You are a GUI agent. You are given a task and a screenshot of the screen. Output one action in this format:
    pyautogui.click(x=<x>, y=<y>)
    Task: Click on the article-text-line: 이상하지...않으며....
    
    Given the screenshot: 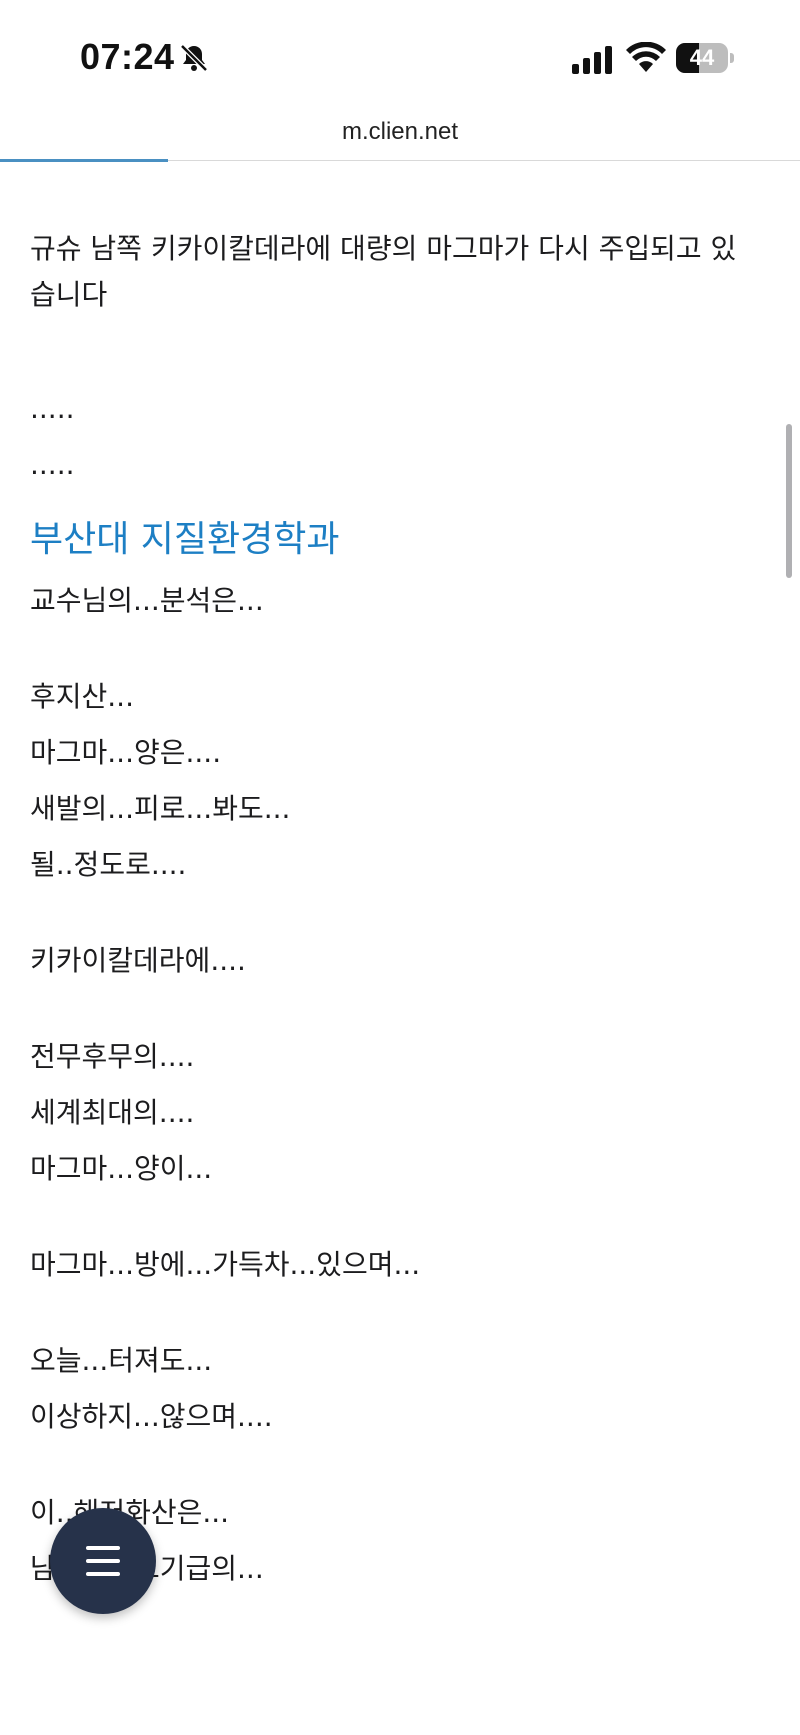 What is the action you would take?
    pyautogui.click(x=151, y=1416)
    